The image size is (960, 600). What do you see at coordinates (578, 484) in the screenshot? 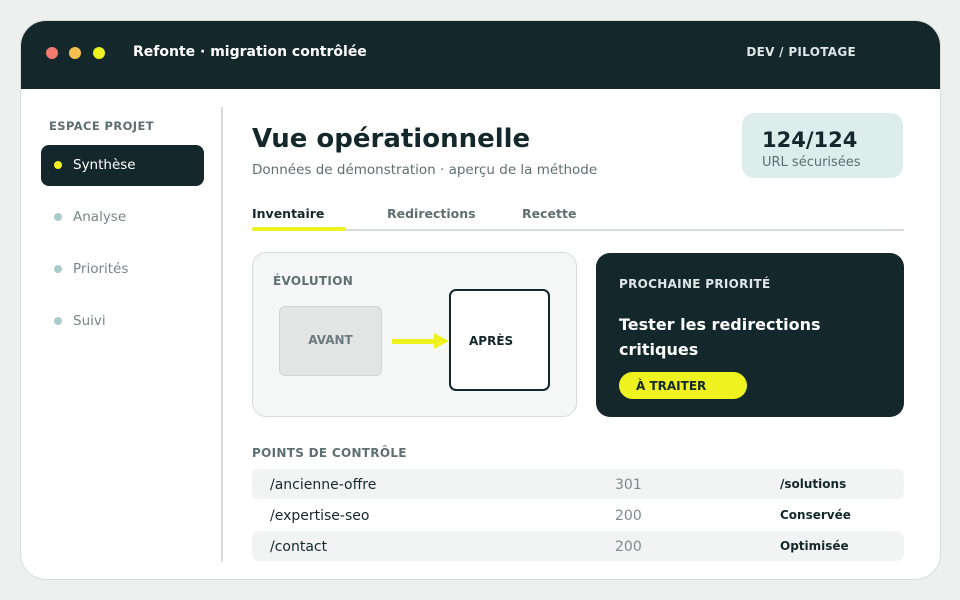
I see `table-row: /ancienne-offre 301 /solutions` at bounding box center [578, 484].